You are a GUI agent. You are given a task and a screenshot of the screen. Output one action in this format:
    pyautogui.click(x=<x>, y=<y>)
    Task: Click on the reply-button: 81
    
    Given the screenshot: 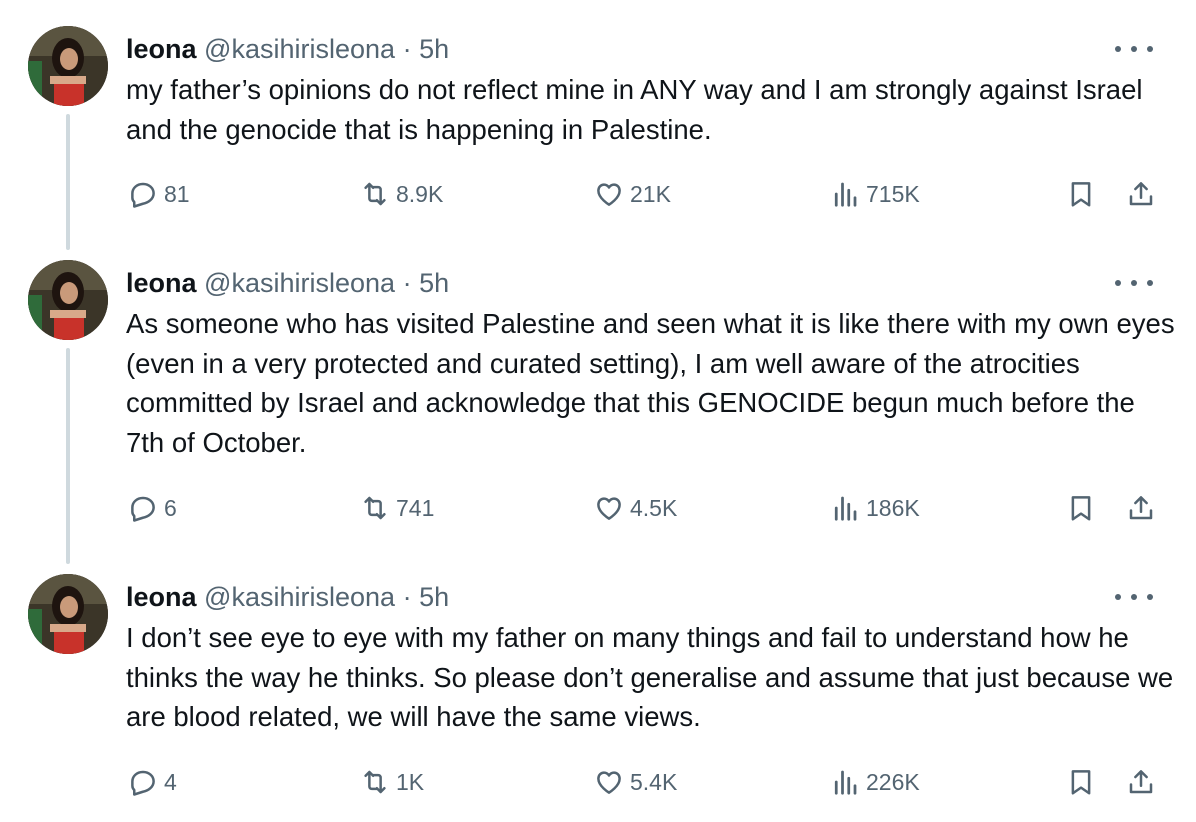 What is the action you would take?
    pyautogui.click(x=159, y=194)
    